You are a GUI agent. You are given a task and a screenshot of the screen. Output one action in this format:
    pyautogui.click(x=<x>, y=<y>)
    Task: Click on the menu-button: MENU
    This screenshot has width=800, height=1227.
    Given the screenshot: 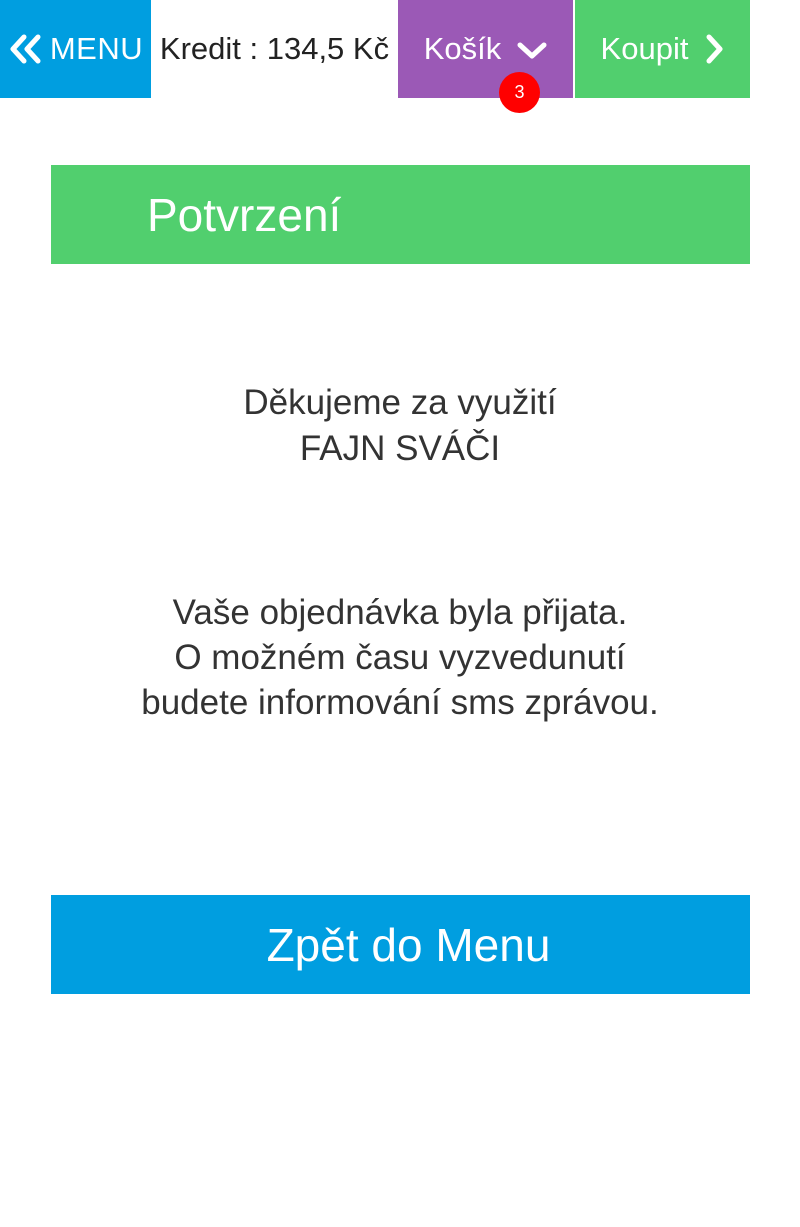 What is the action you would take?
    pyautogui.click(x=75, y=49)
    